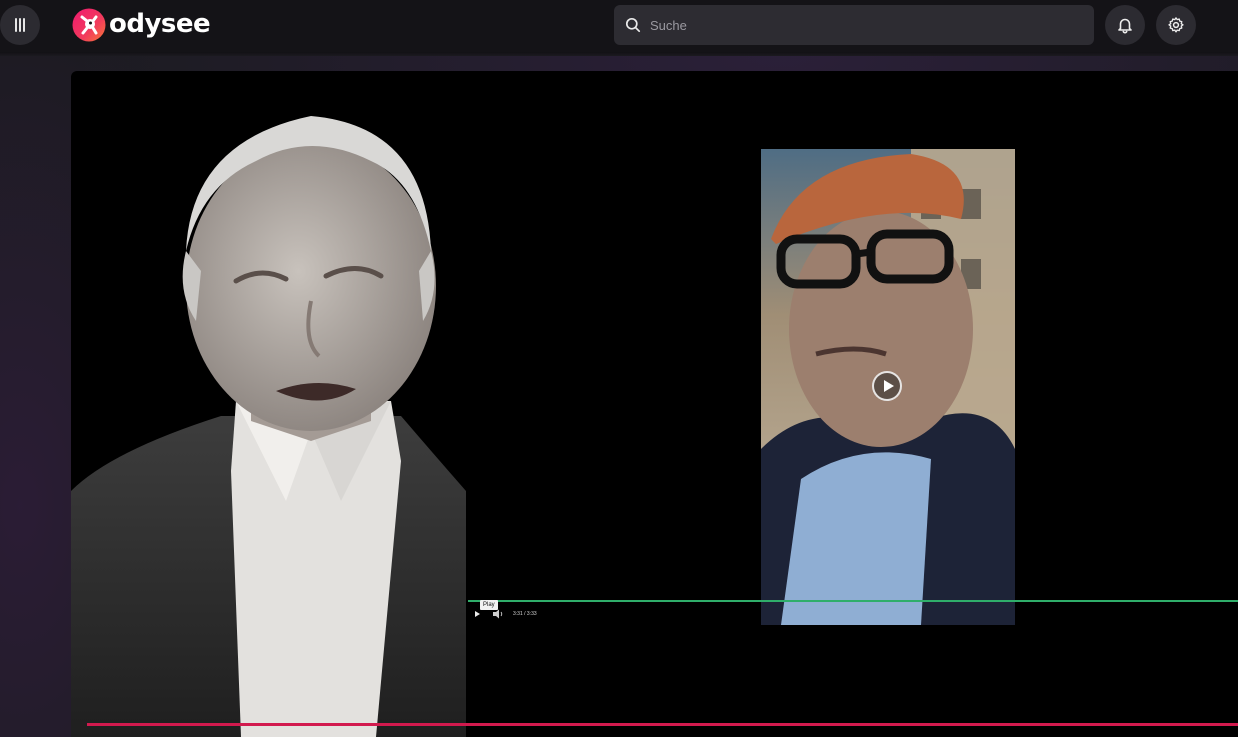 The height and width of the screenshot is (737, 1238). I want to click on search-bar, so click(854, 25).